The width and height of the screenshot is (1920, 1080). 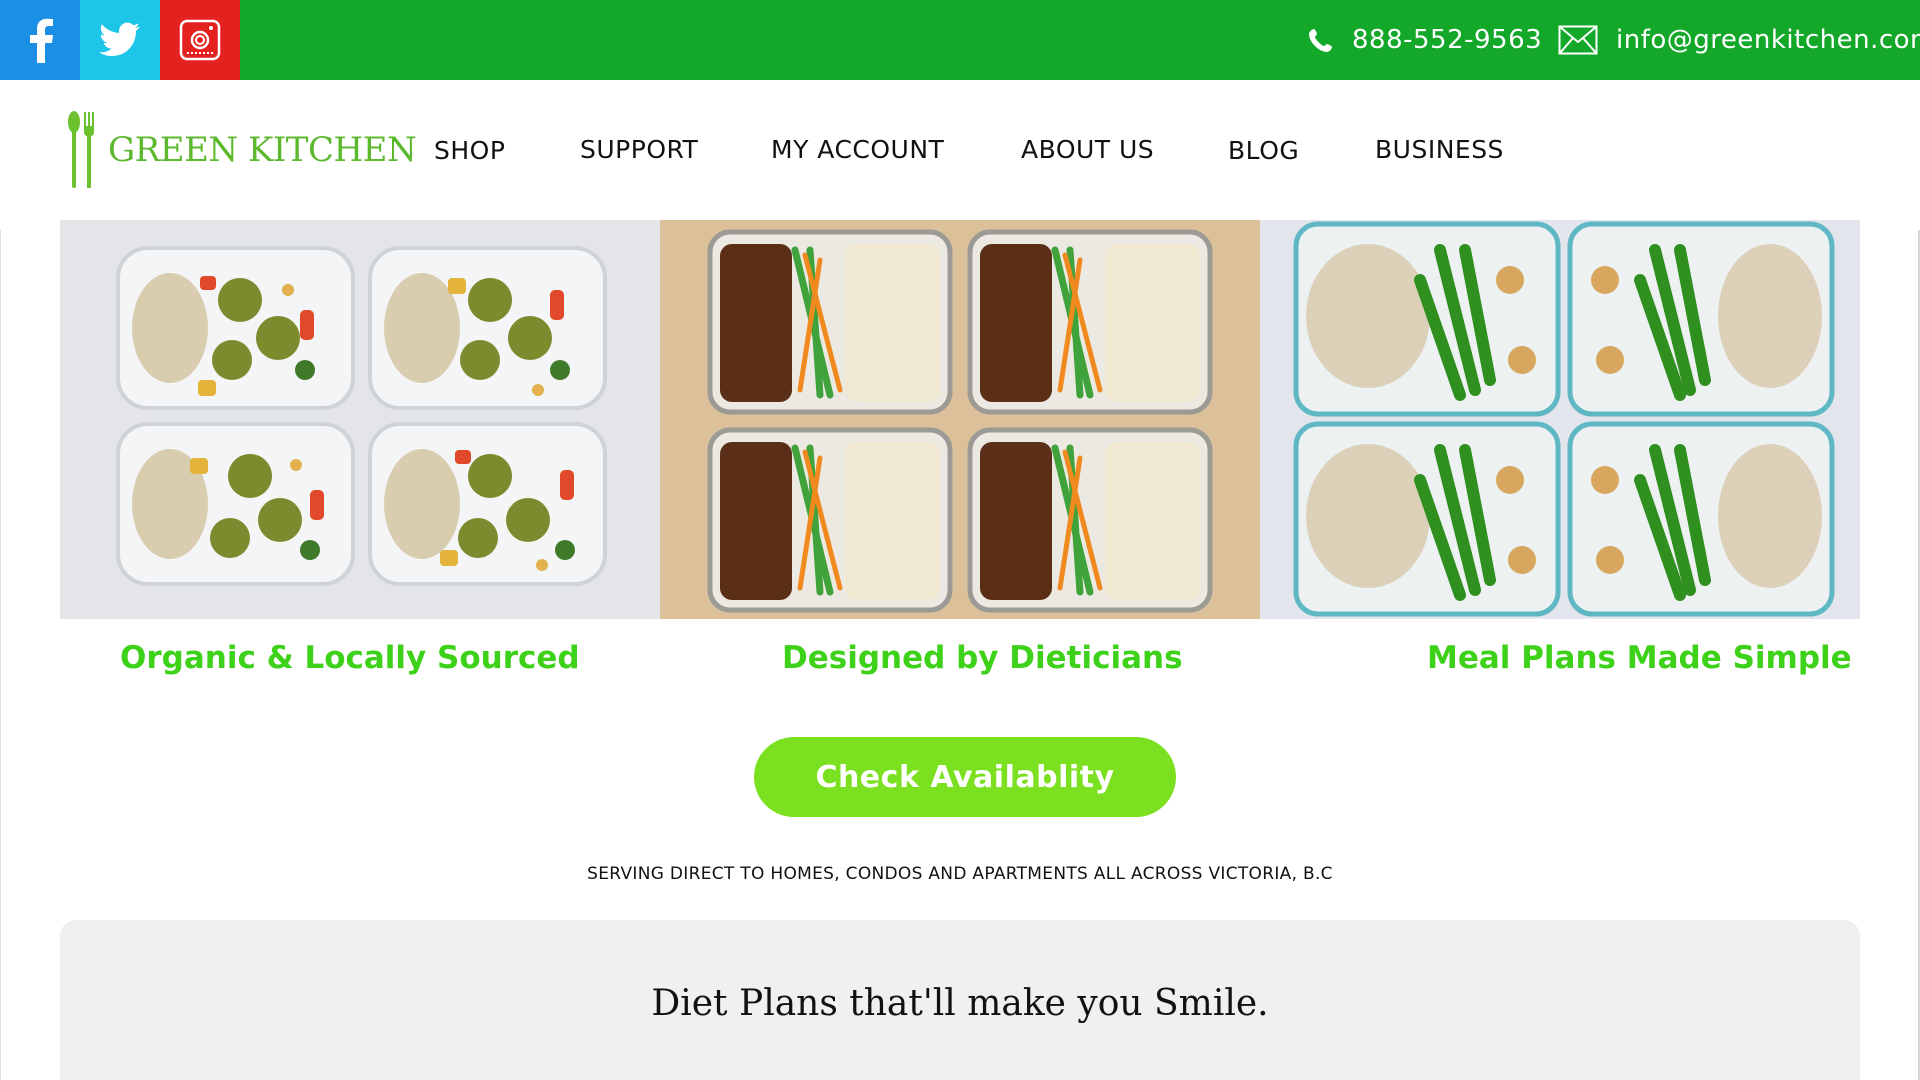 I want to click on site-logo: GREEN KITCHEN, so click(x=241, y=150).